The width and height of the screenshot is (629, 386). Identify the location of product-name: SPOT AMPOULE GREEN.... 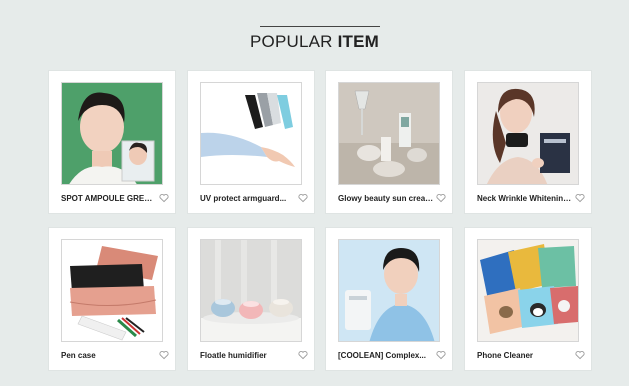
(109, 198).